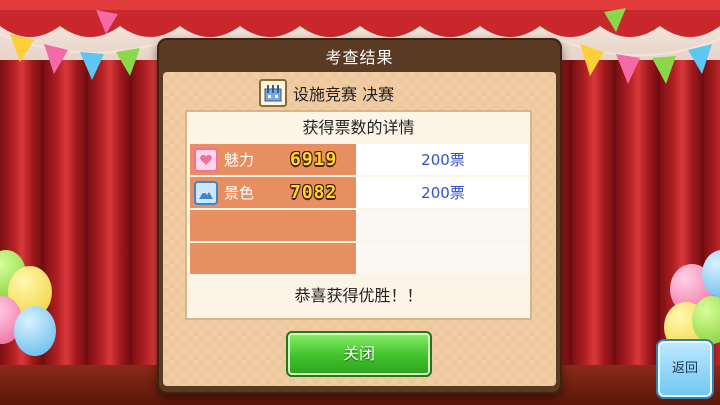  I want to click on close-button: 关闭, so click(359, 354).